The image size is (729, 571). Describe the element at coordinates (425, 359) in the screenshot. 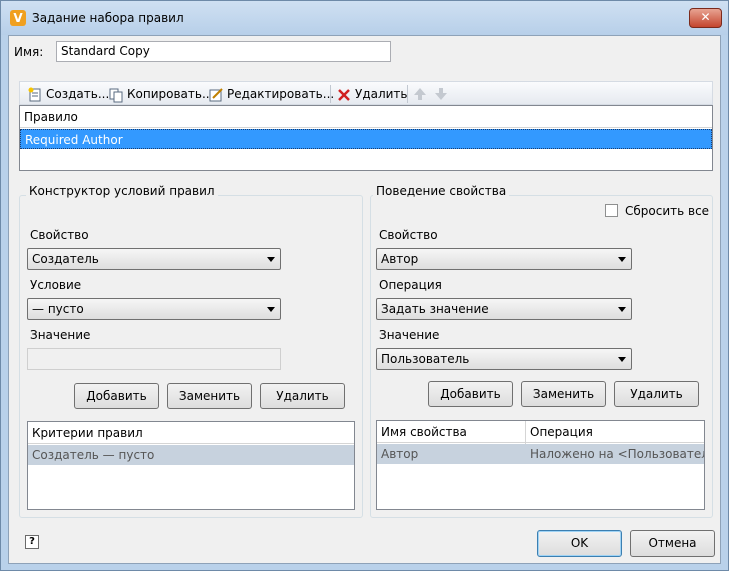

I see `pb-value-value: Пользователь` at that location.